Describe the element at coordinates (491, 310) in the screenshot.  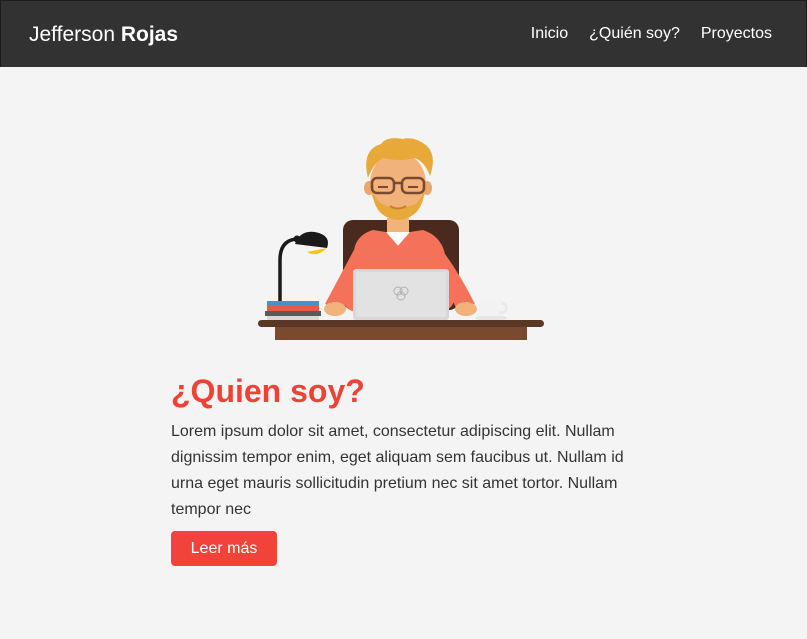
I see `coffee-cup-icon` at that location.